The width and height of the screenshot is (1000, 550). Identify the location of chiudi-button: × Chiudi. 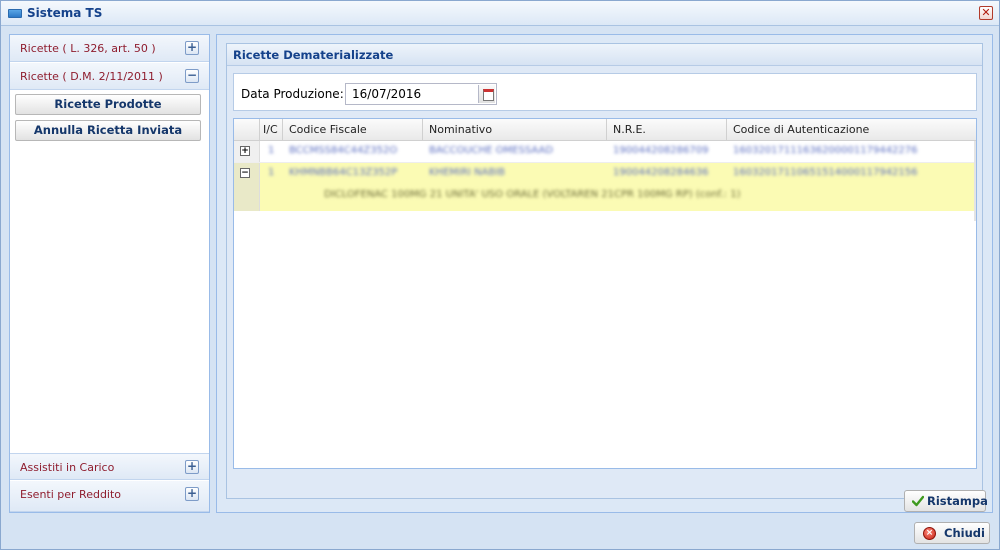
(952, 533).